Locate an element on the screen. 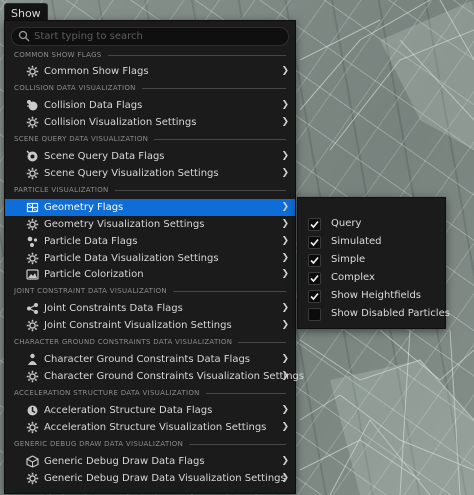  search-icon is located at coordinates (24, 36).